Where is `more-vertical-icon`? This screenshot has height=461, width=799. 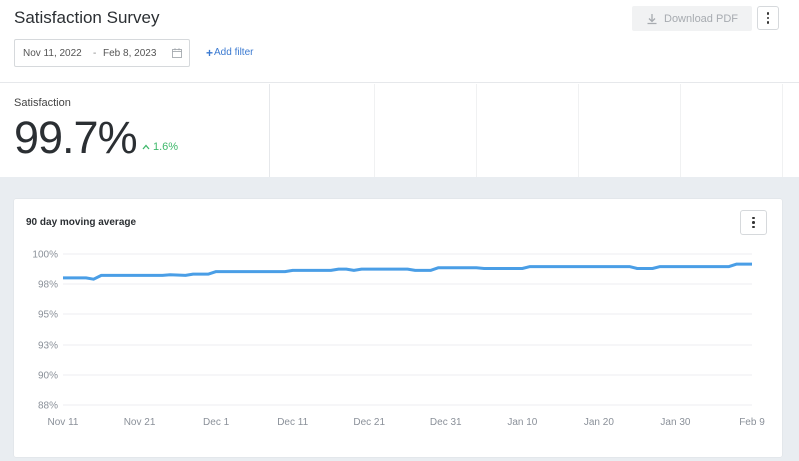
more-vertical-icon is located at coordinates (768, 18).